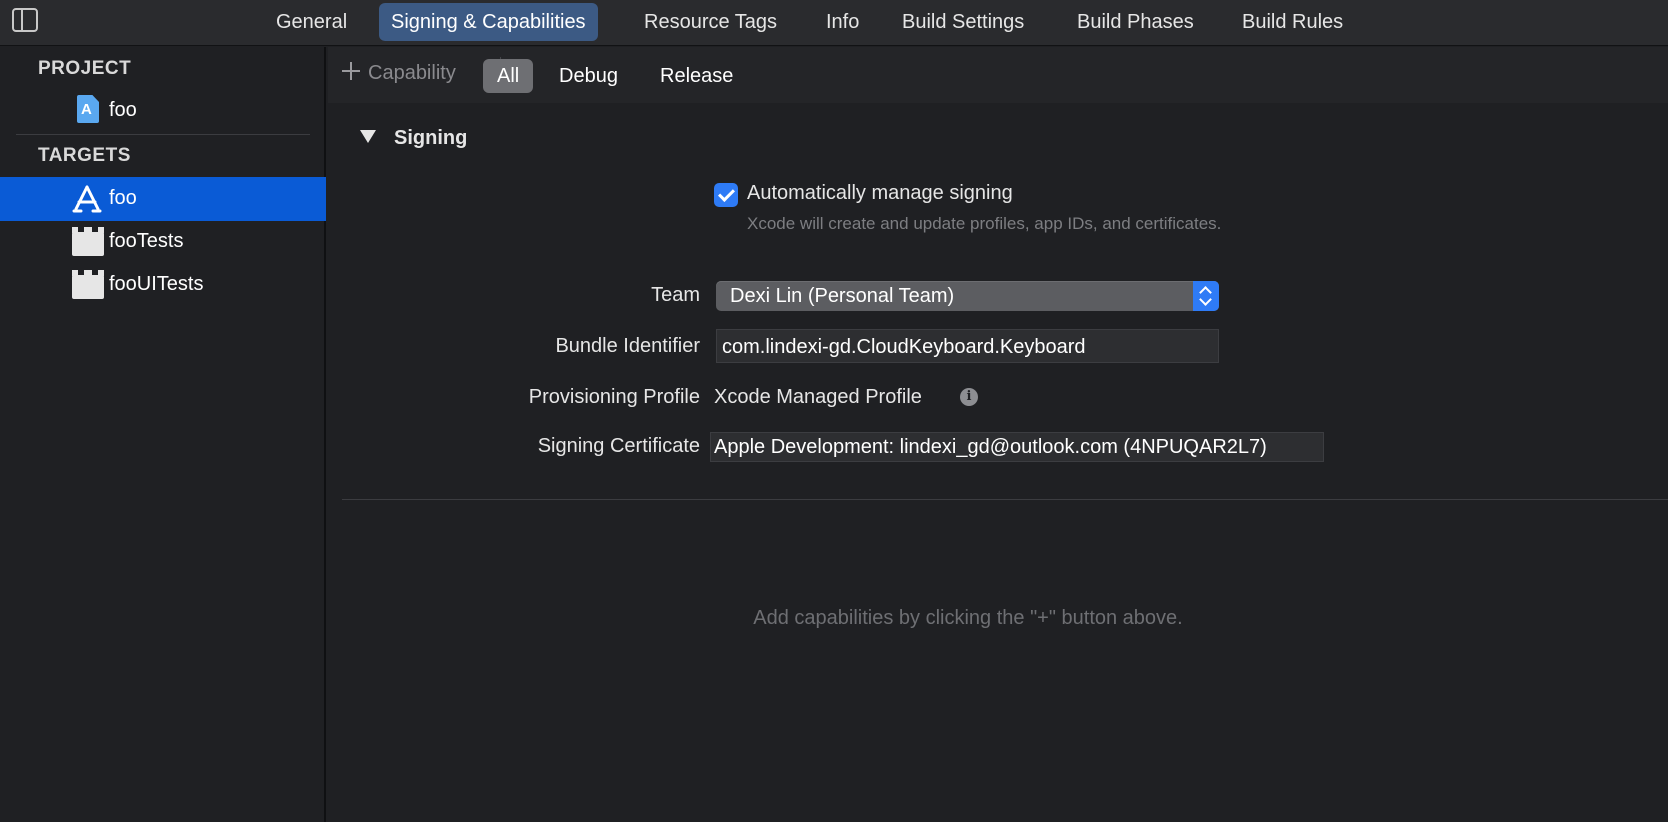 The width and height of the screenshot is (1668, 822). I want to click on sidebar-item-target-footests: fooTests, so click(163, 242).